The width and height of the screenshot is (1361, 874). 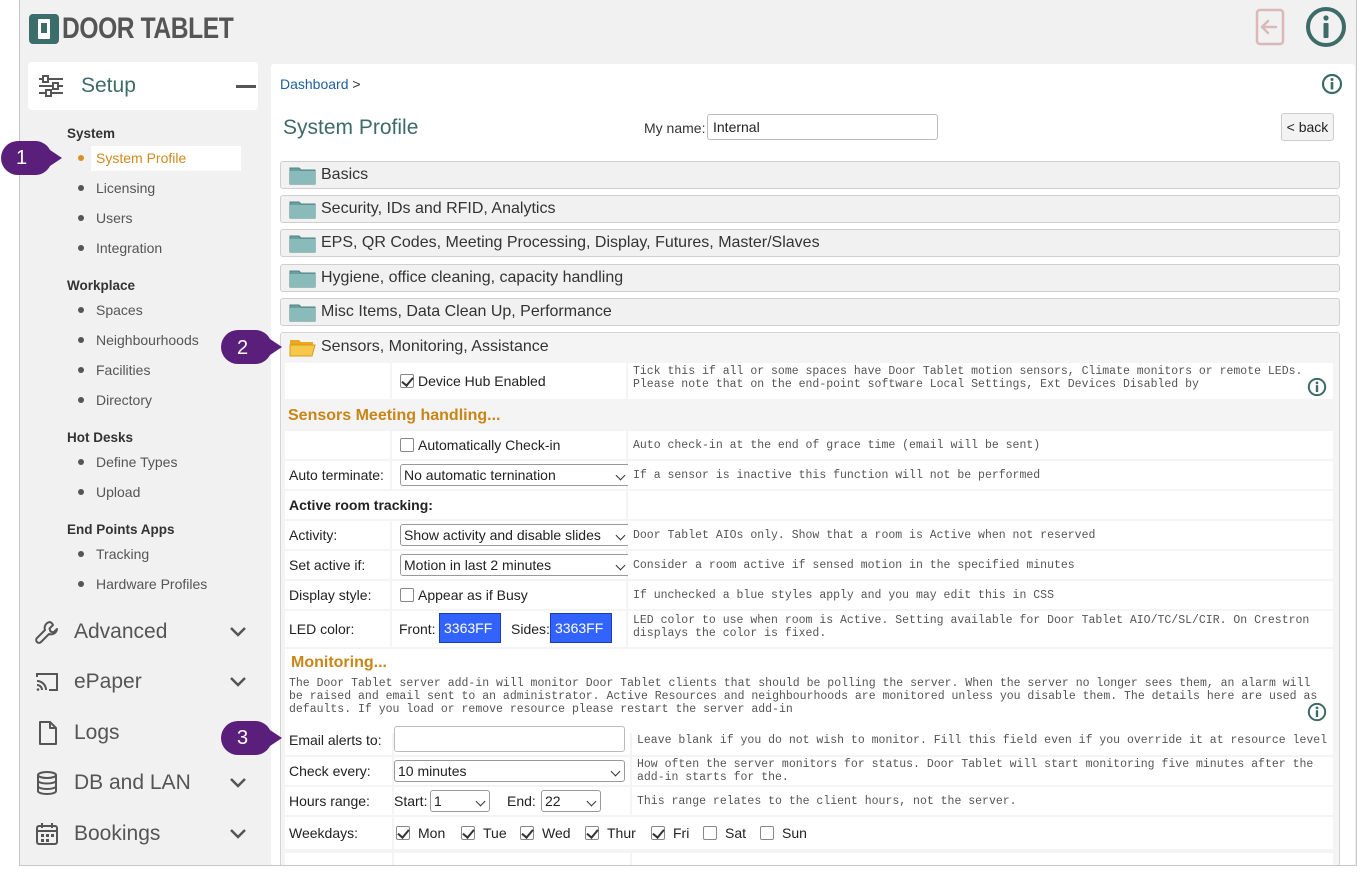 I want to click on auto-checkin-checkbox: Automatically Check-in, so click(x=480, y=445).